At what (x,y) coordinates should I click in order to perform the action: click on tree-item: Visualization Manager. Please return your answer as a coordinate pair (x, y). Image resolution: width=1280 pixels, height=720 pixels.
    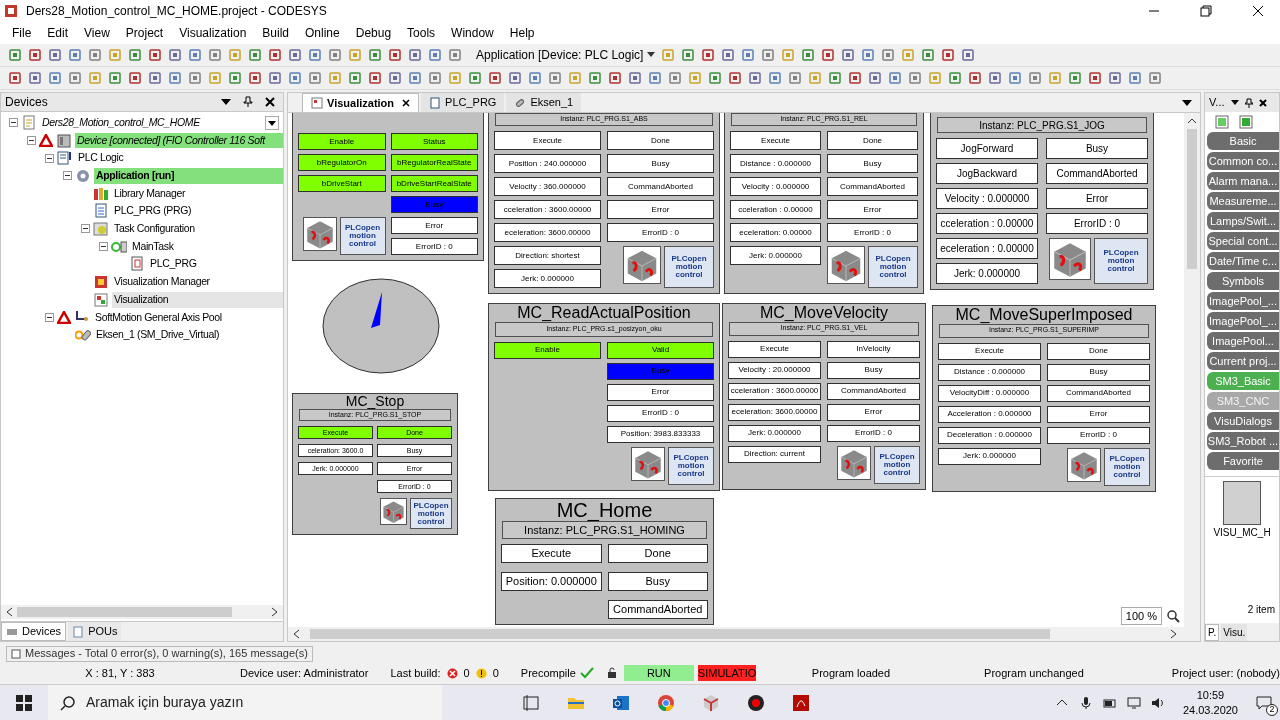
    Looking at the image, I should click on (162, 282).